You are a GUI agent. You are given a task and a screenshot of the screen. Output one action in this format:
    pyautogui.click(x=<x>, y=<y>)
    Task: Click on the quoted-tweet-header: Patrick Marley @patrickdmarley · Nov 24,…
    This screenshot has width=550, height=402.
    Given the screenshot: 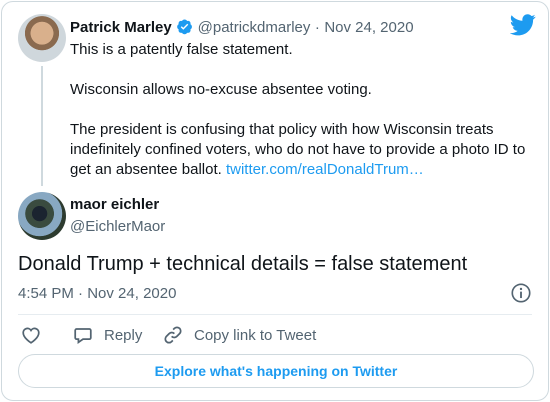 What is the action you would take?
    pyautogui.click(x=242, y=27)
    